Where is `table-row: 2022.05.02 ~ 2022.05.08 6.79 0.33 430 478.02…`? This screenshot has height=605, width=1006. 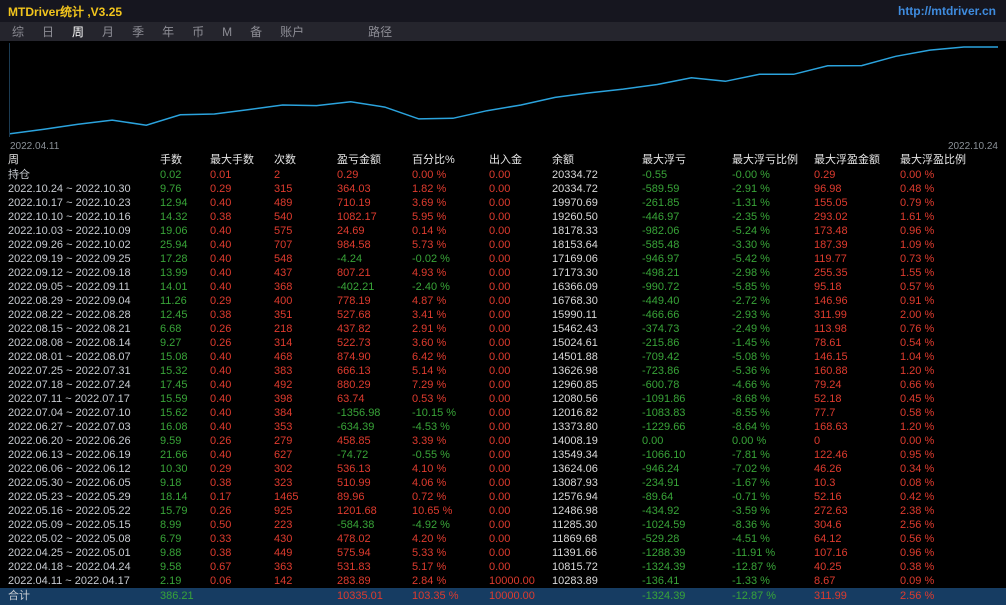 table-row: 2022.05.02 ~ 2022.05.08 6.79 0.33 430 478.02… is located at coordinates (503, 539).